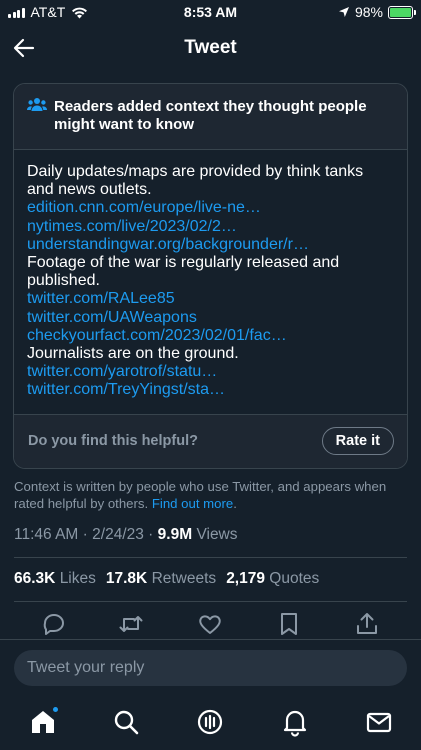 This screenshot has height=750, width=421. I want to click on messages-icon, so click(379, 722).